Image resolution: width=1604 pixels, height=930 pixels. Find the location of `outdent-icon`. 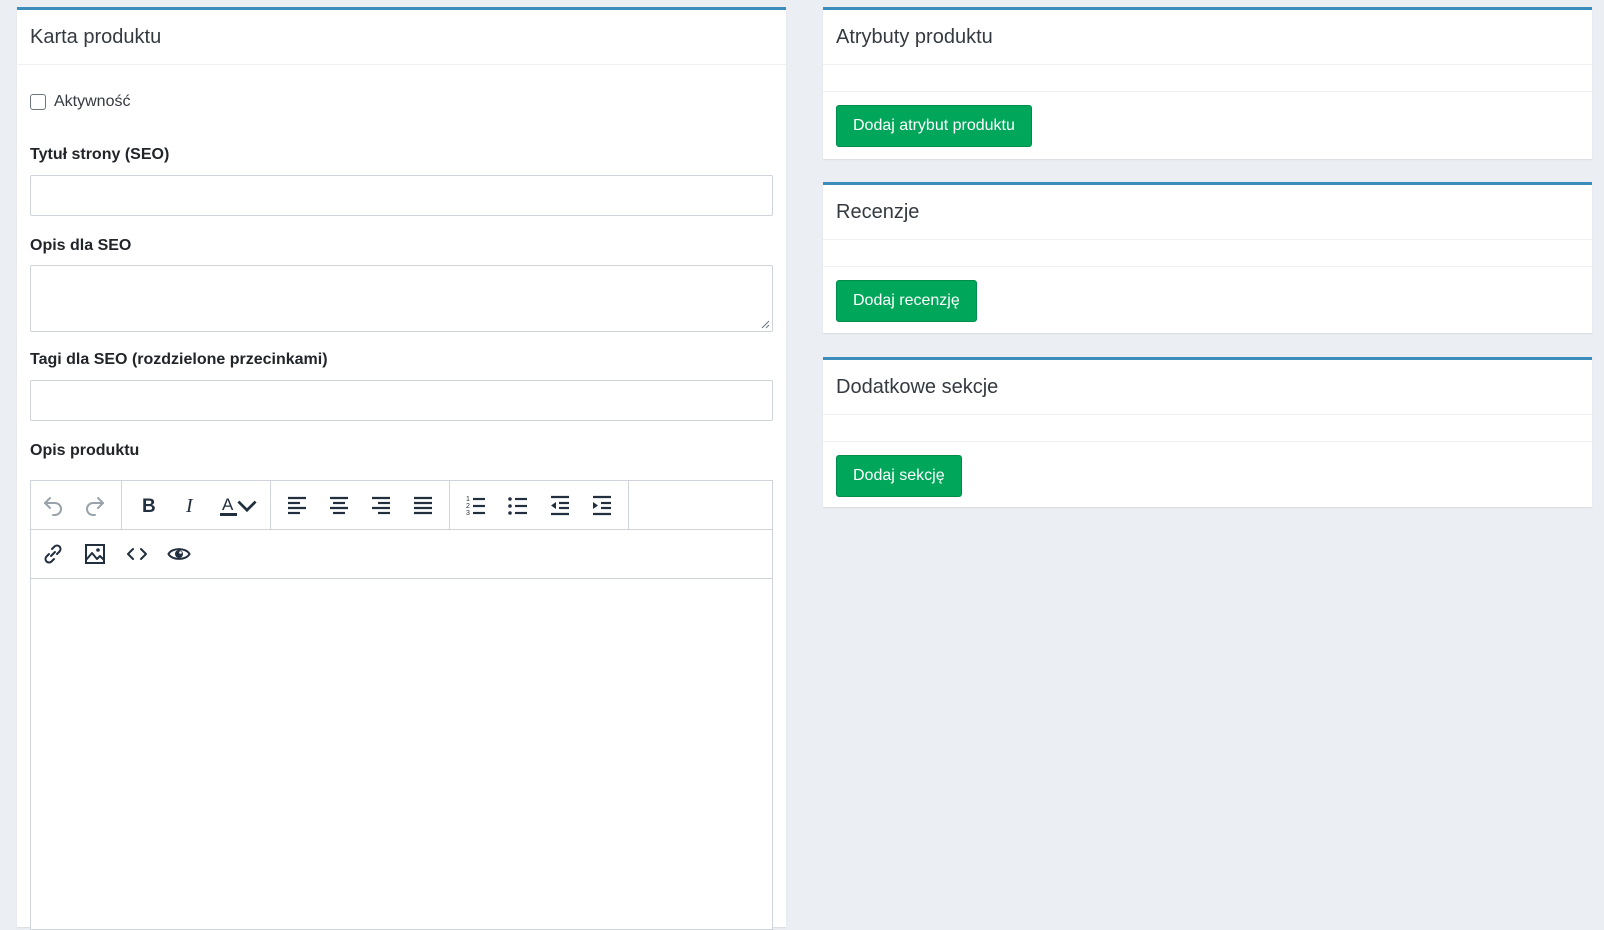

outdent-icon is located at coordinates (560, 505).